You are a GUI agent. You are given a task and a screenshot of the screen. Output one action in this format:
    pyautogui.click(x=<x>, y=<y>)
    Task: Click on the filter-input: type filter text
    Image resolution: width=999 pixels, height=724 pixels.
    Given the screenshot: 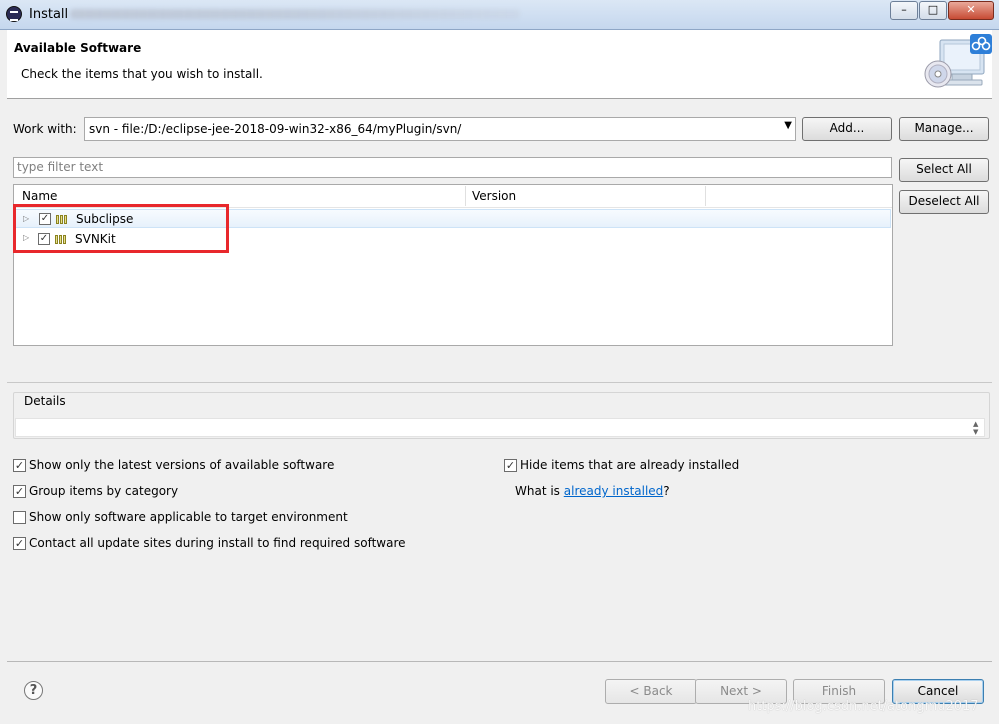 What is the action you would take?
    pyautogui.click(x=452, y=167)
    